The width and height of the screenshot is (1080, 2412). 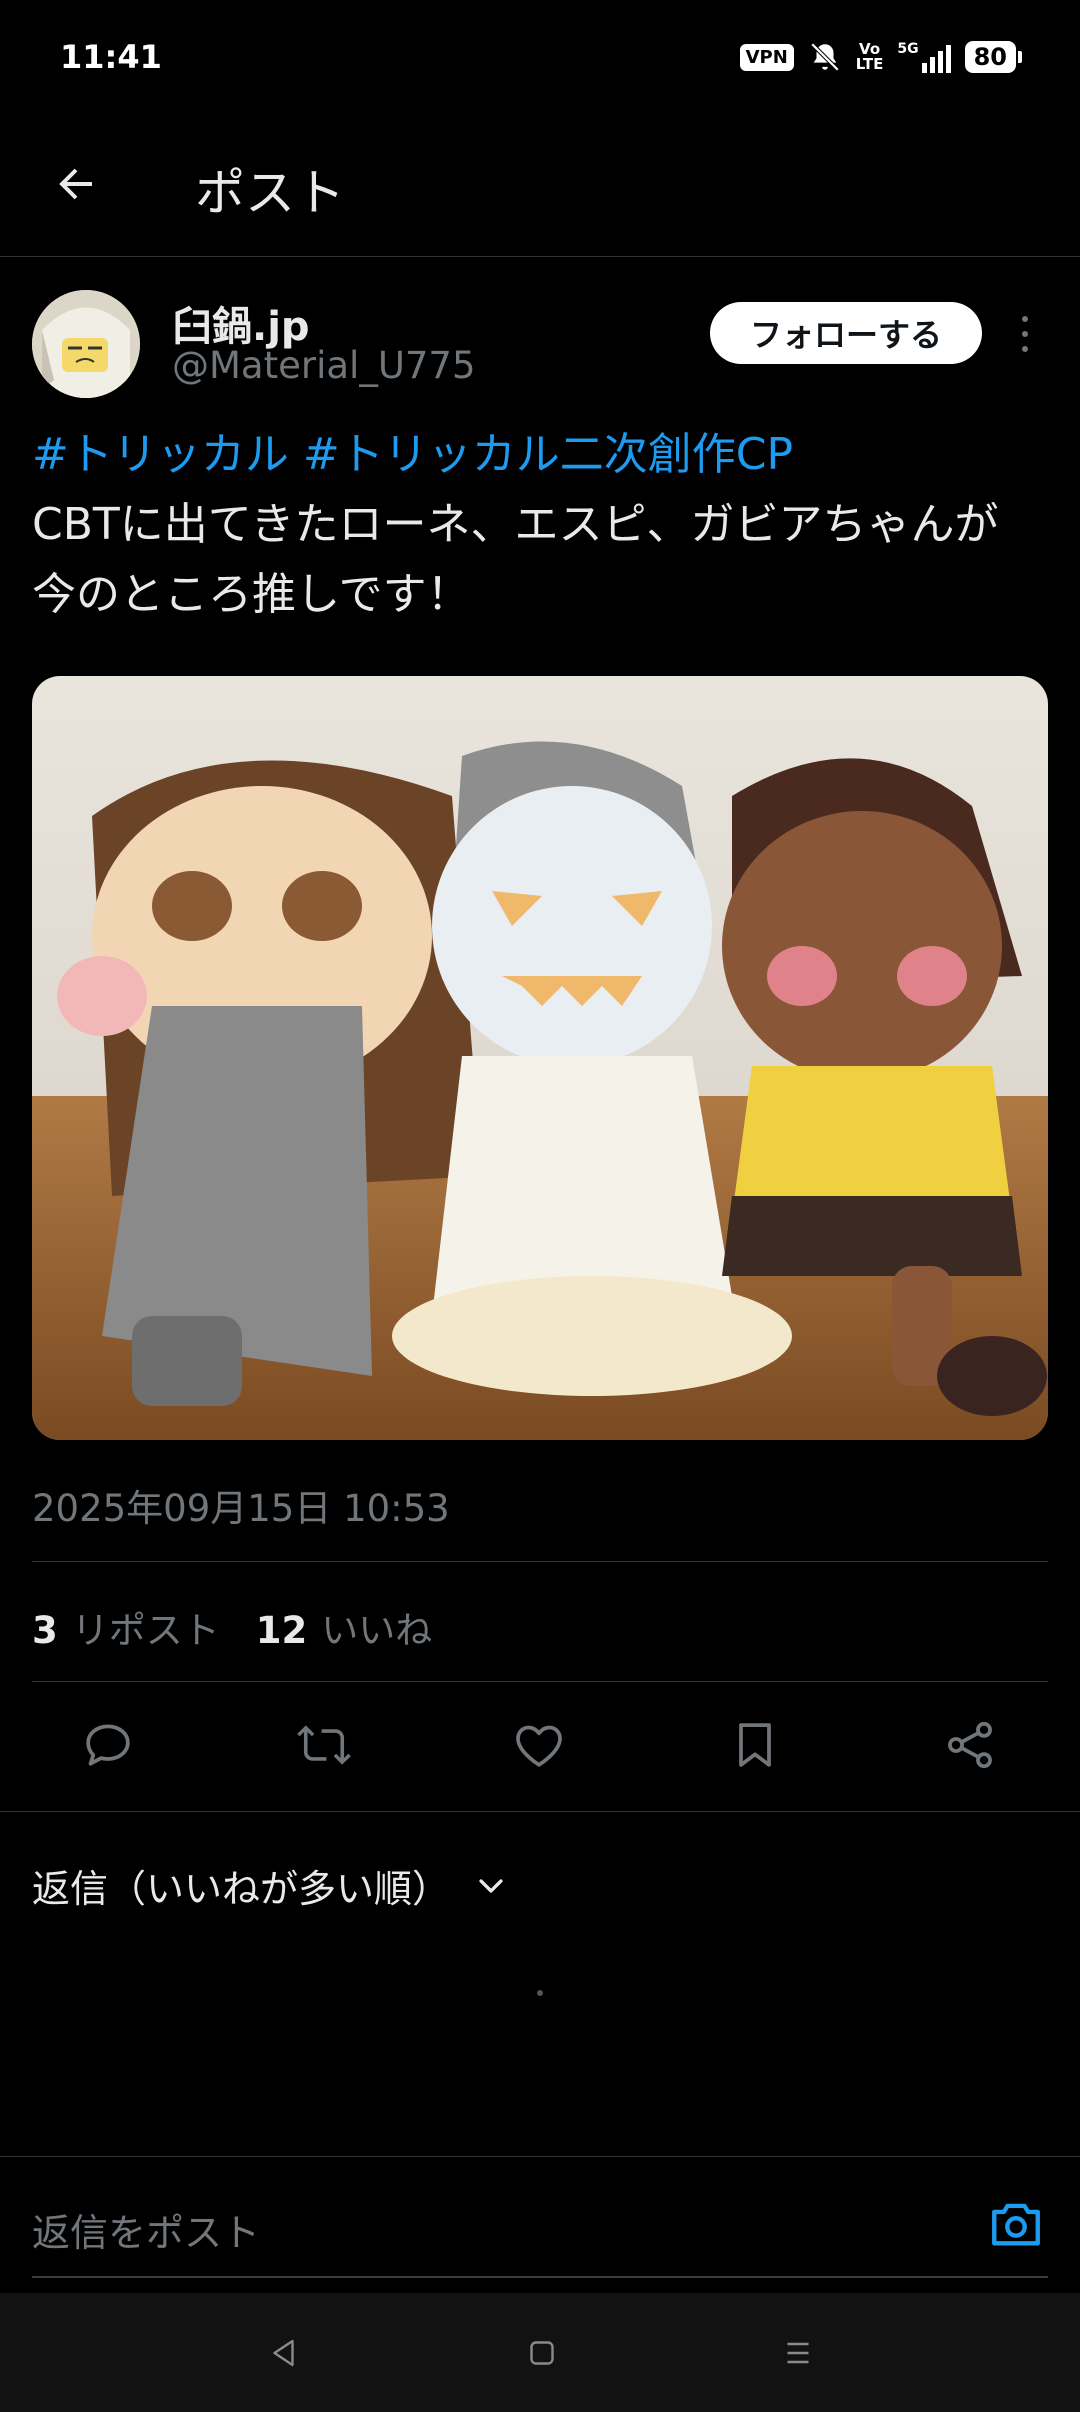 I want to click on reposts-stat: 3 リポスト, so click(x=126, y=1627).